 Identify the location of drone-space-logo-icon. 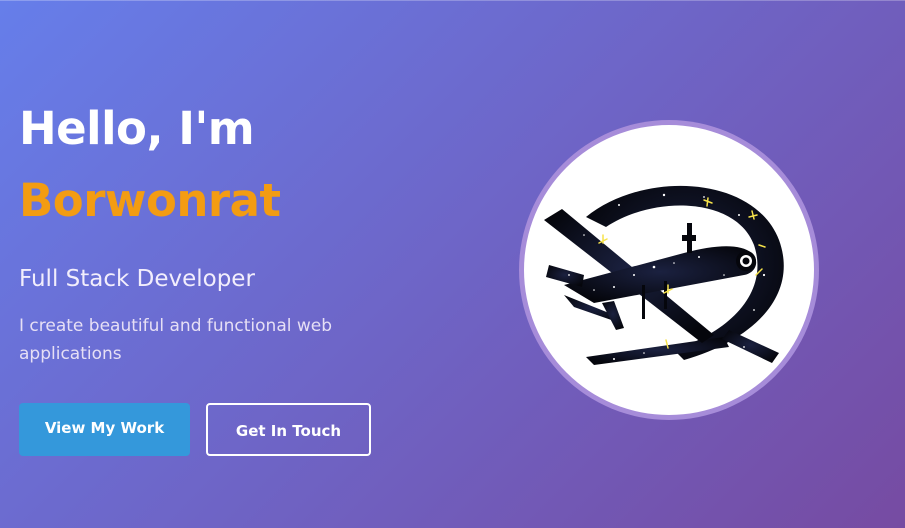
(664, 275).